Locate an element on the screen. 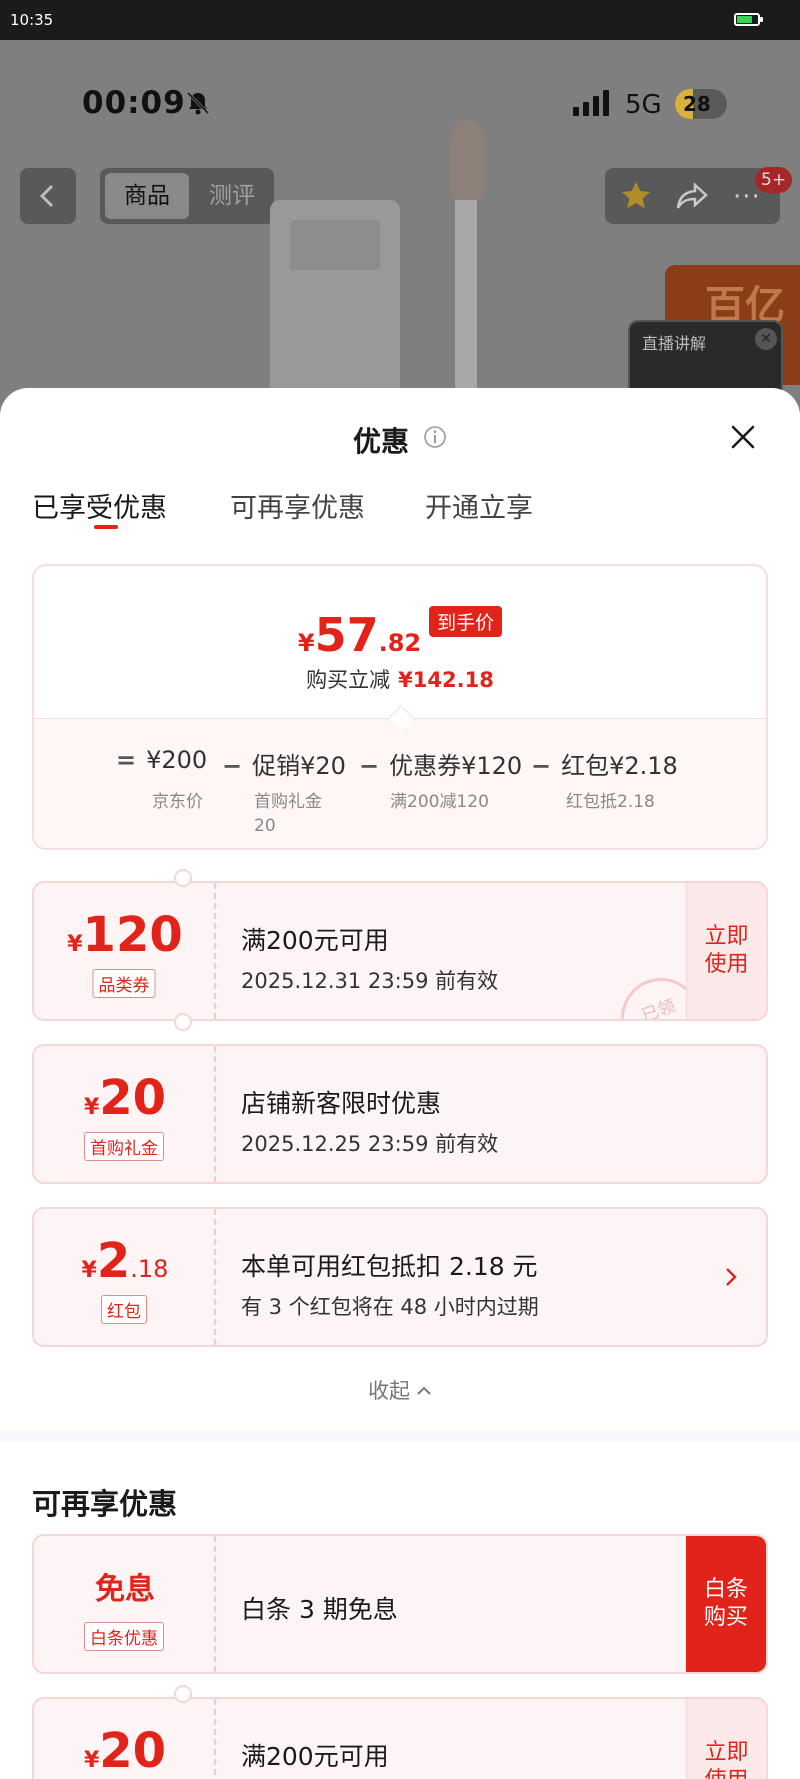 This screenshot has width=800, height=1779. coupon-type-tag: 白条优惠 is located at coordinates (124, 1636).